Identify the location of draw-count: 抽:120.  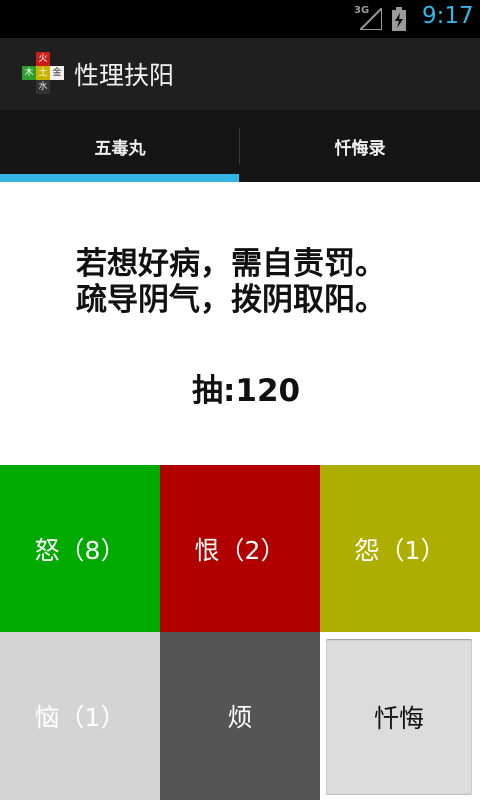
(246, 391).